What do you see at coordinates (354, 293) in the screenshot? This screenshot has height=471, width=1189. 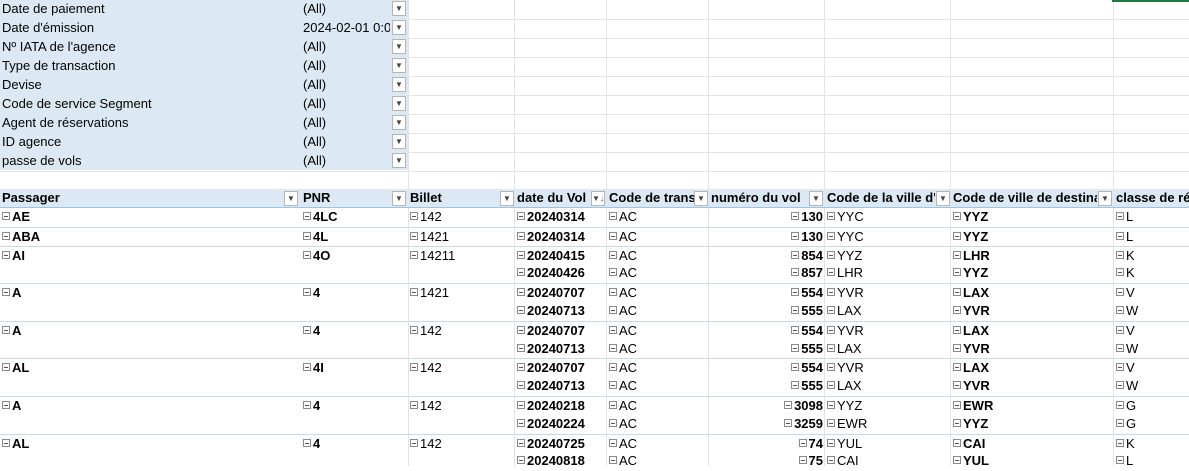 I see `cell-pnr: 4` at bounding box center [354, 293].